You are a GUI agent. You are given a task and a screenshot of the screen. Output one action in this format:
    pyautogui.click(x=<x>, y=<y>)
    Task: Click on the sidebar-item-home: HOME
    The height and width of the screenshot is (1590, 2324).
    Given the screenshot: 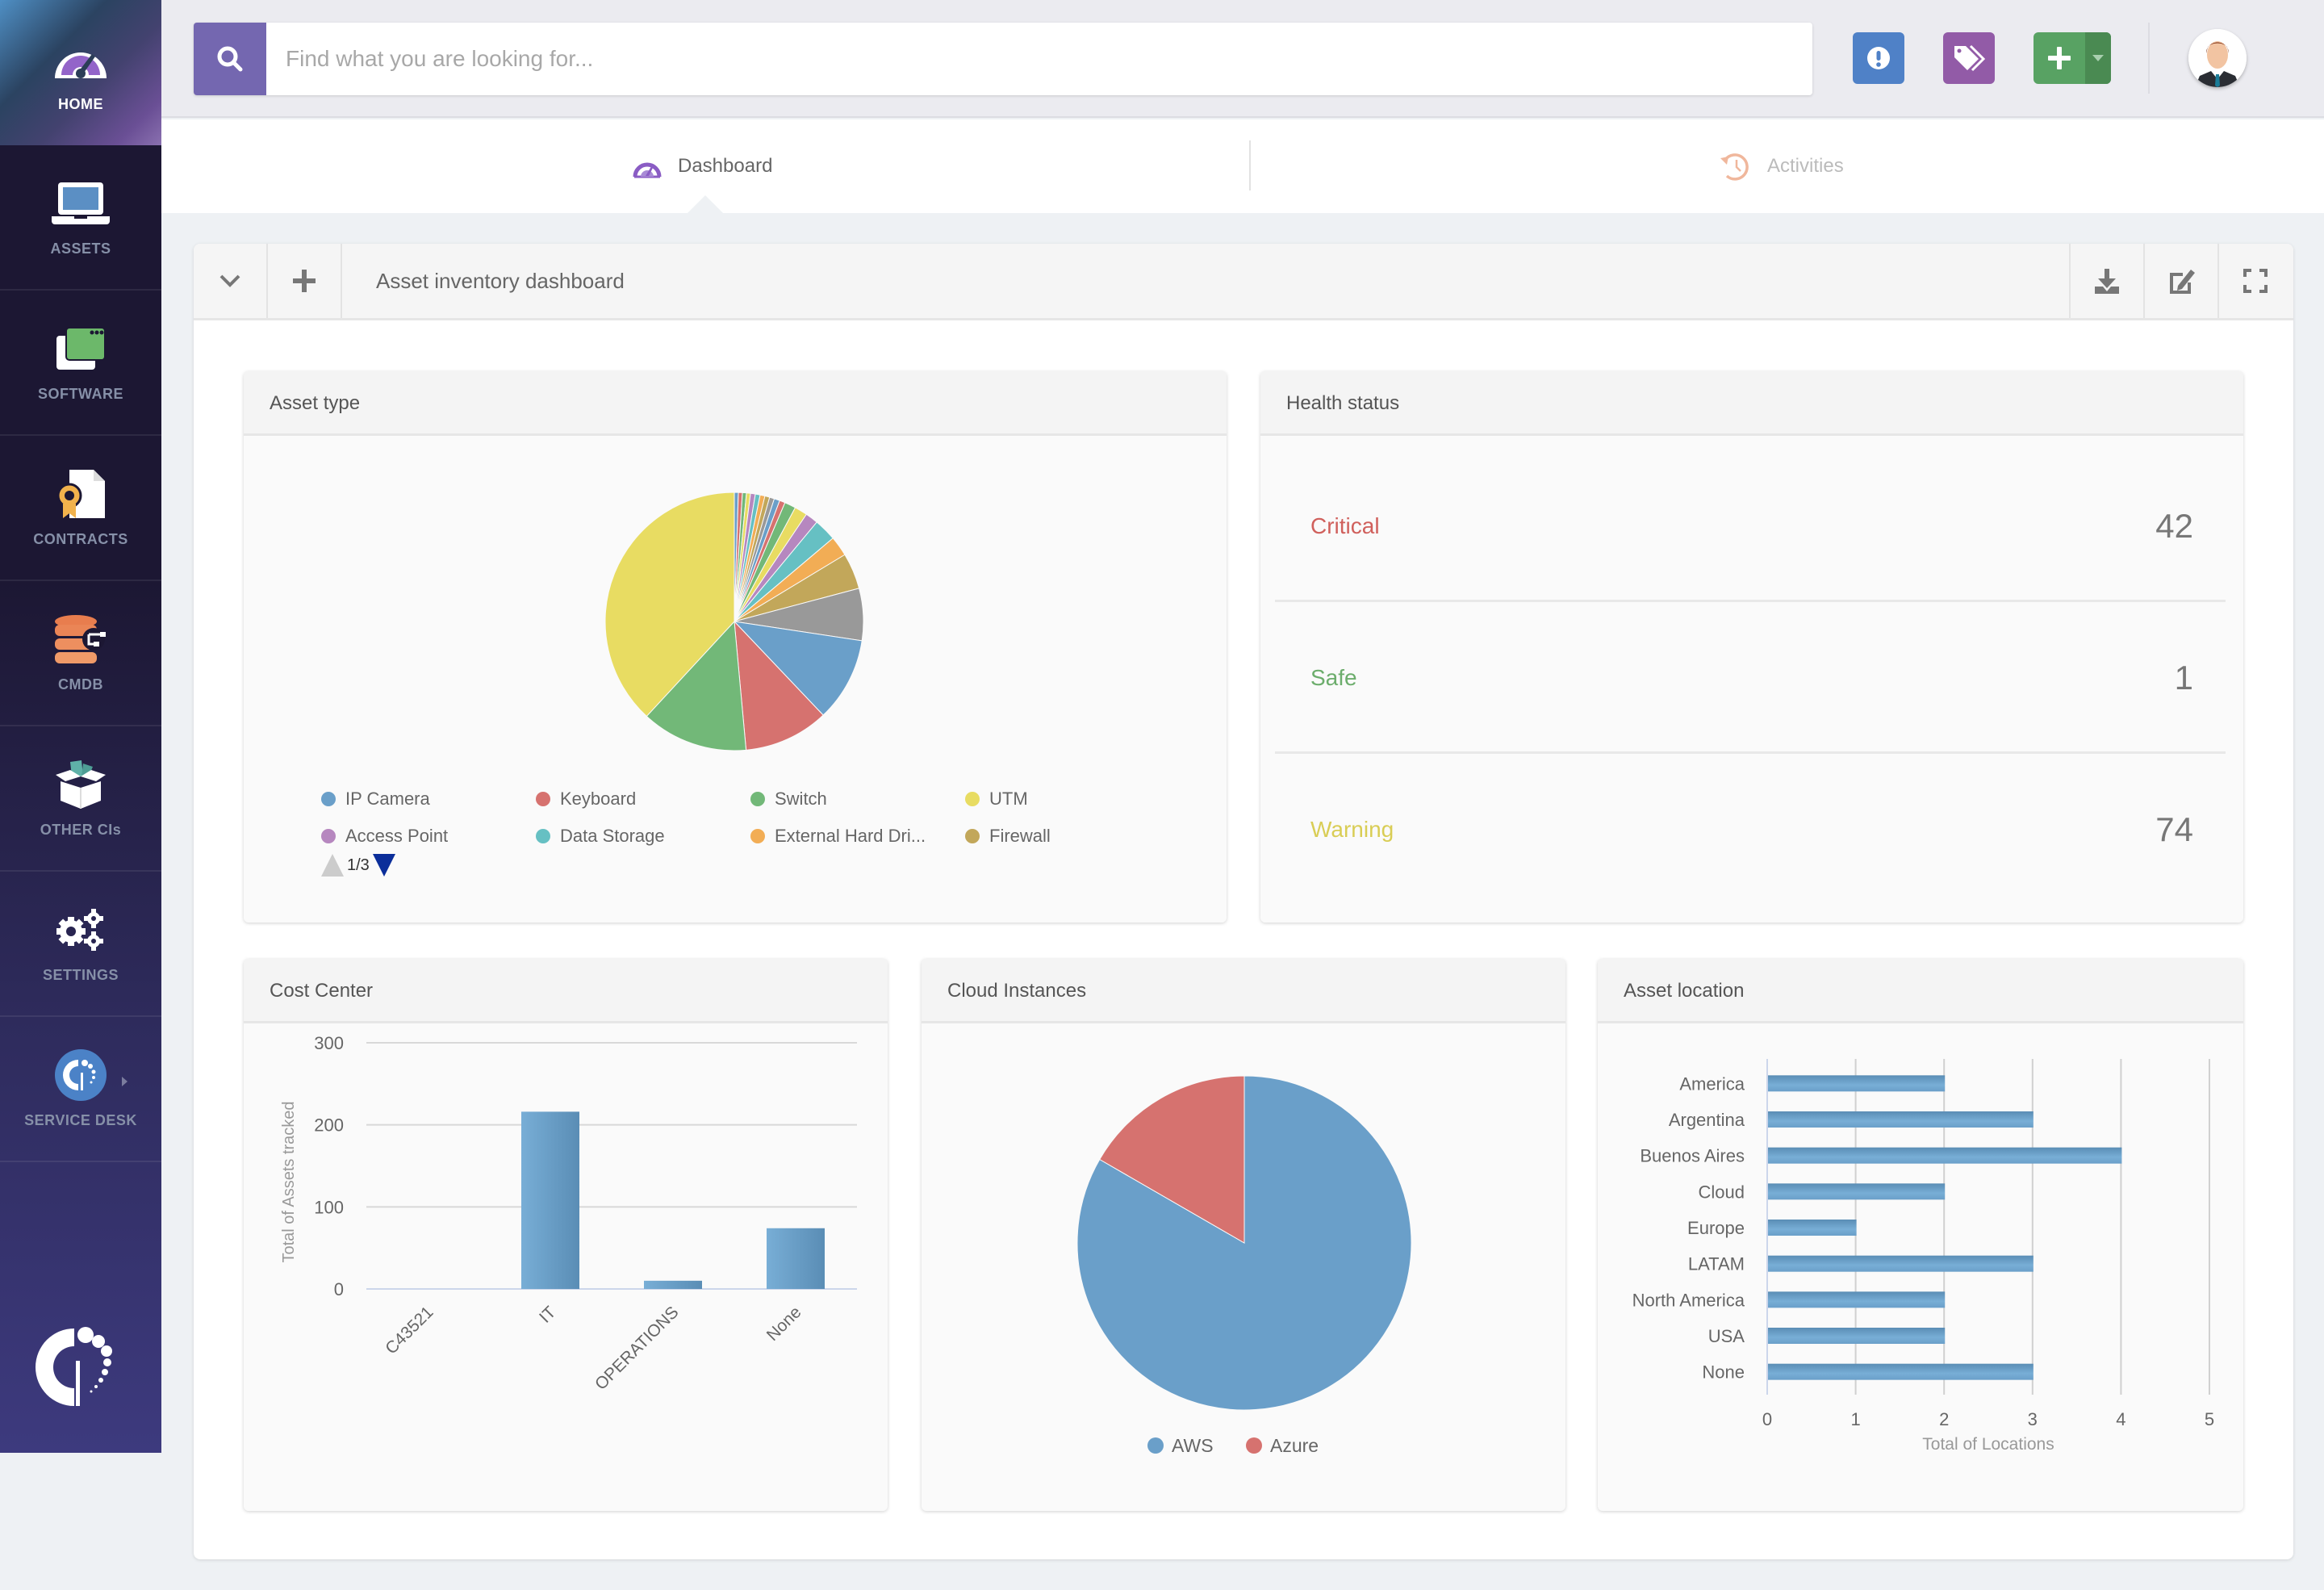 What is the action you would take?
    pyautogui.click(x=80, y=72)
    